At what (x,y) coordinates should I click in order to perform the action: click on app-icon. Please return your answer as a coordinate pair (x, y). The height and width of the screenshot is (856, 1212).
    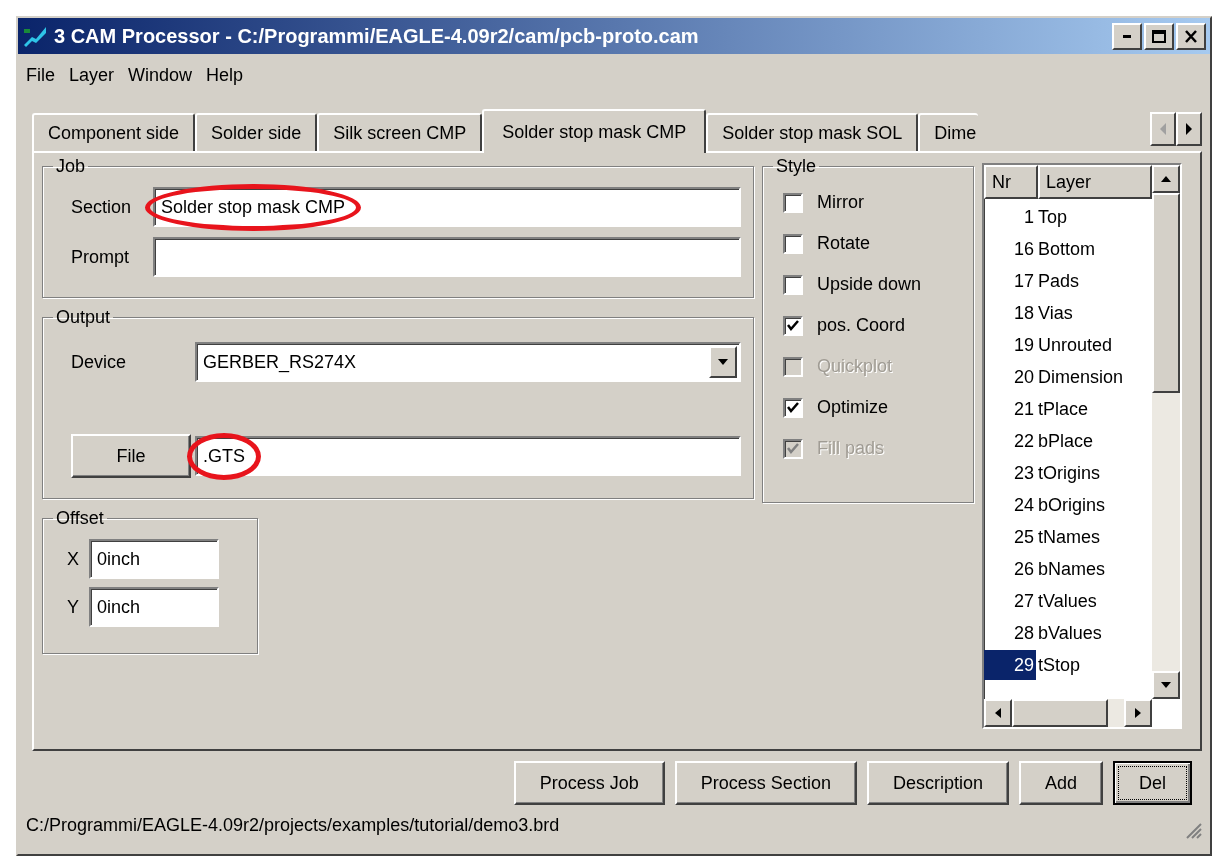
    Looking at the image, I should click on (35, 36).